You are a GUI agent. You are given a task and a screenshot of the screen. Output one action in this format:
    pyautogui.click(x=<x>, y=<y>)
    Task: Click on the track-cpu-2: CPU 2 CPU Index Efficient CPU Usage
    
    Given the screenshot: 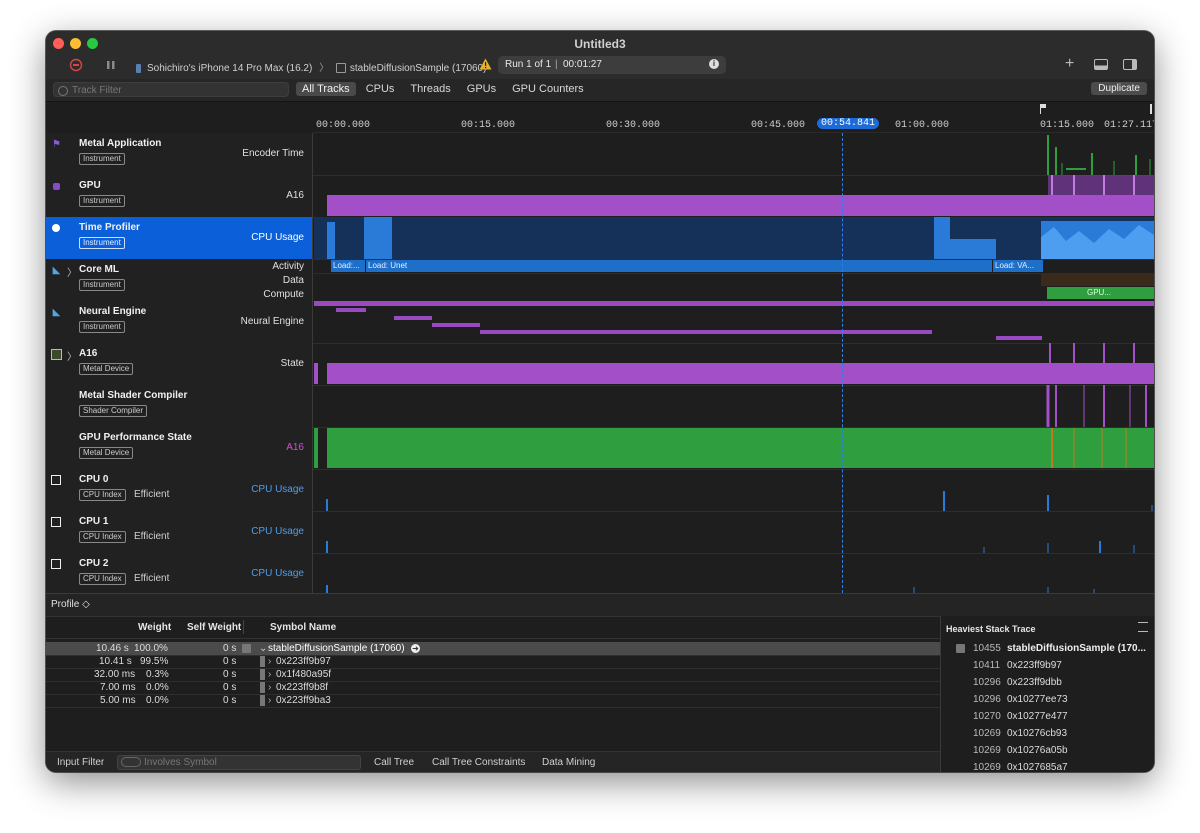 What is the action you would take?
    pyautogui.click(x=600, y=574)
    